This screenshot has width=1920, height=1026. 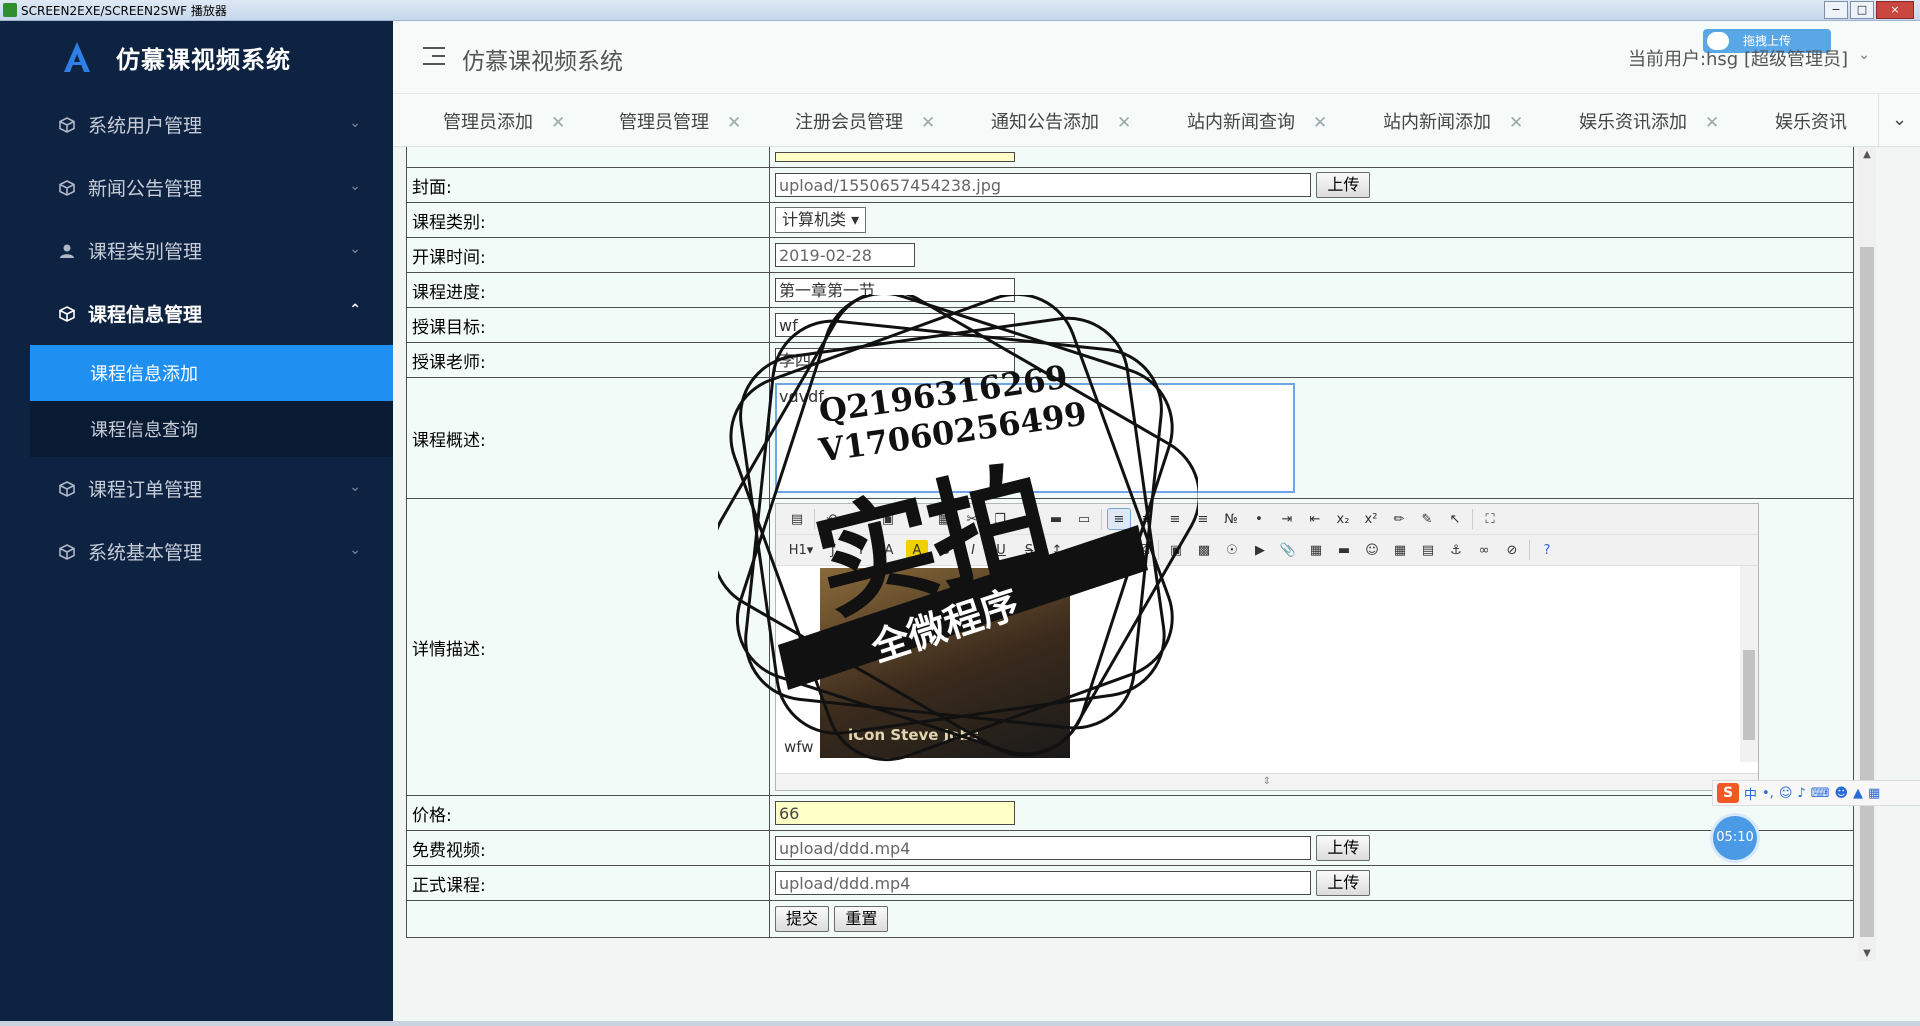 I want to click on help-icon: ?, so click(x=1547, y=550).